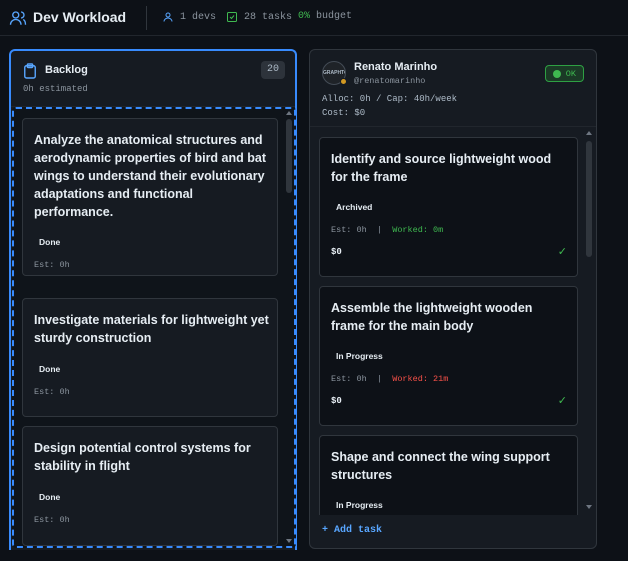  I want to click on backlog-estimated: 0h estimated, so click(55, 89).